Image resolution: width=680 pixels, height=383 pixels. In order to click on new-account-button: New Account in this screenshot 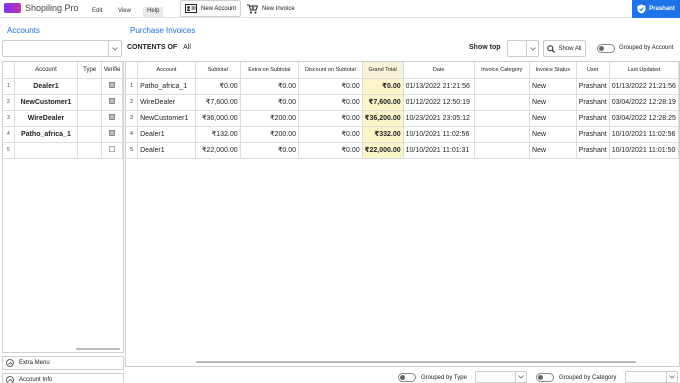, I will do `click(211, 8)`.